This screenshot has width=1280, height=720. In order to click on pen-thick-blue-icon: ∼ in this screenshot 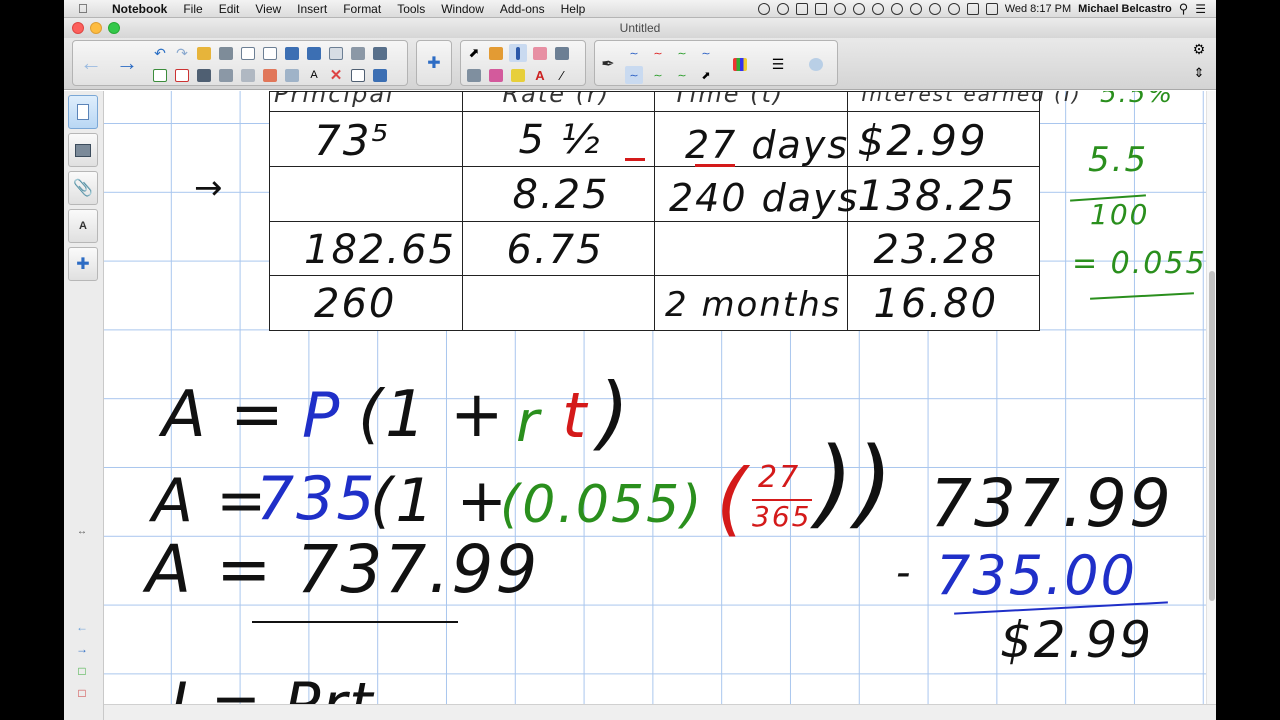, I will do `click(706, 53)`.